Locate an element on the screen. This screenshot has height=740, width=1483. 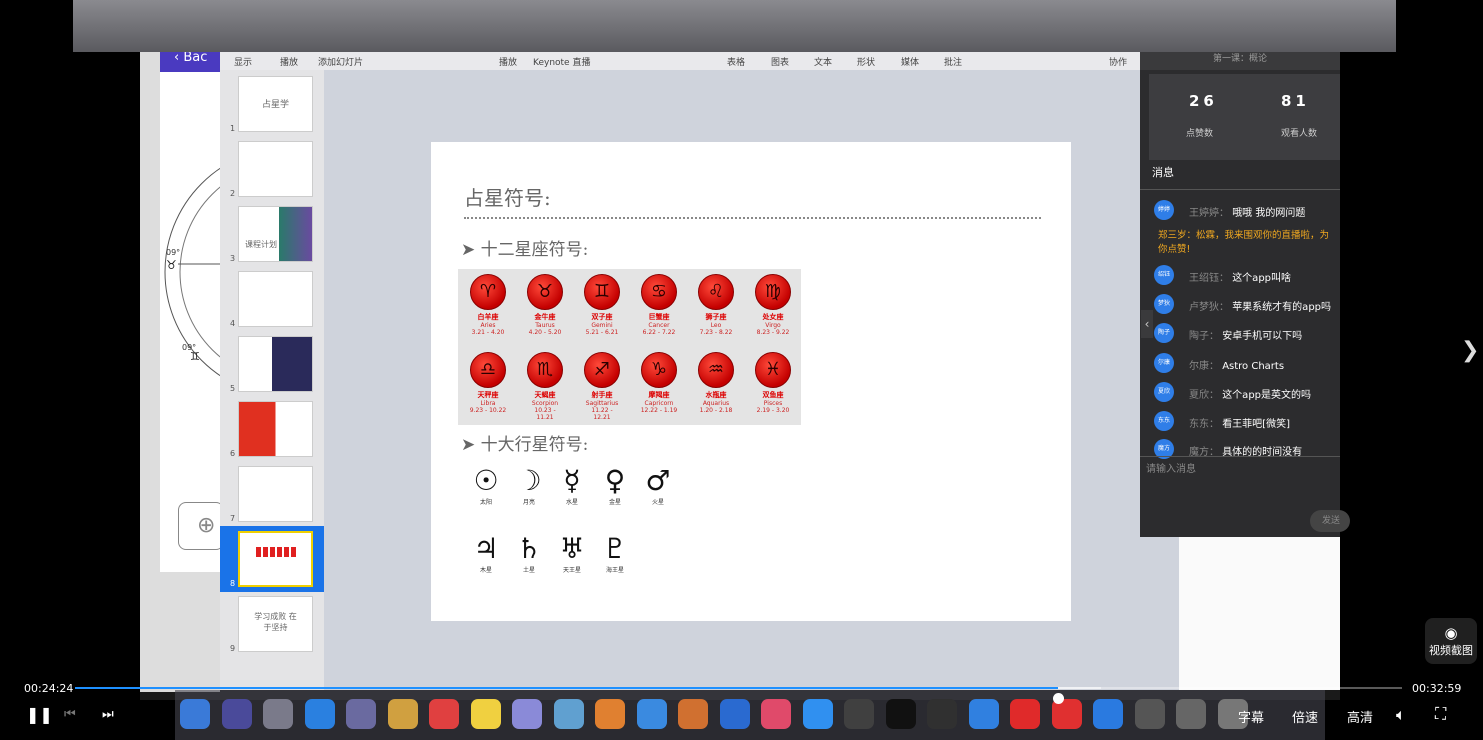
zodiac-english: Leo is located at coordinates (716, 325).